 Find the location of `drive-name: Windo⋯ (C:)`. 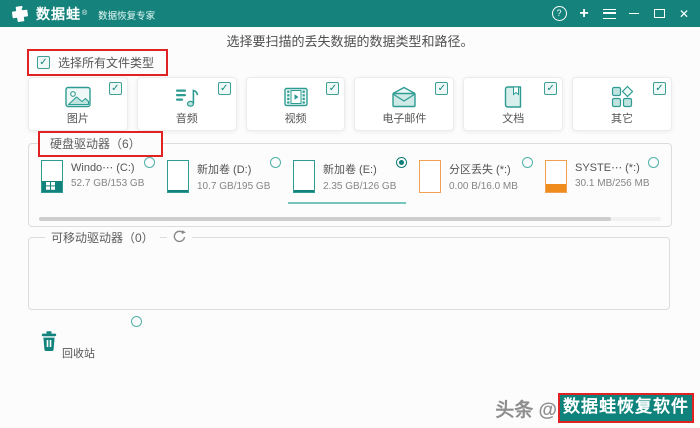

drive-name: Windo⋯ (C:) is located at coordinates (103, 168).